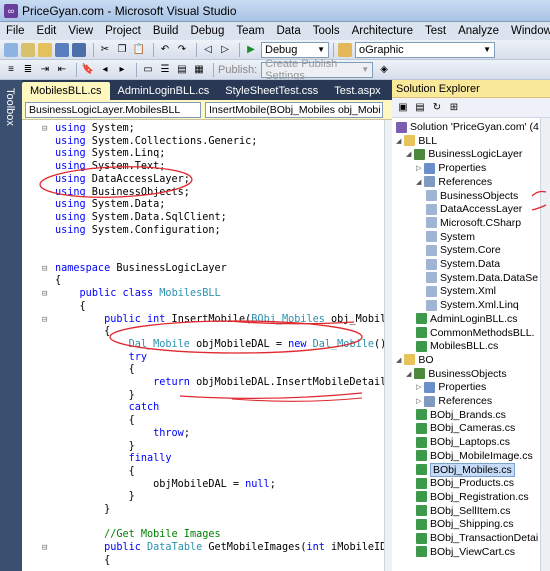 The height and width of the screenshot is (571, 550). Describe the element at coordinates (415, 360) in the screenshot. I see `tree-item: ◢ BO` at that location.